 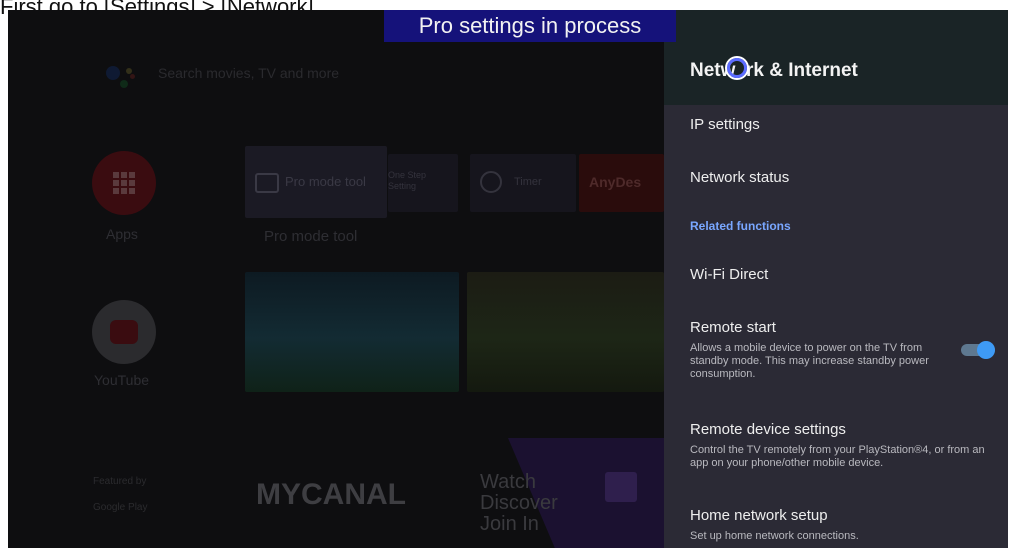 I want to click on apps-button, so click(x=124, y=183).